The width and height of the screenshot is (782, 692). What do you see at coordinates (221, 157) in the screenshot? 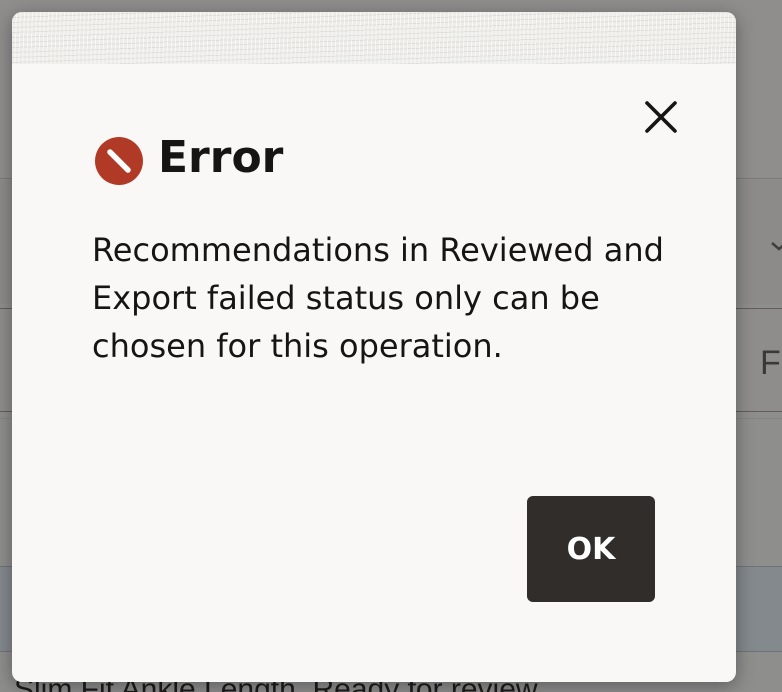
I see `dialog-title: Error` at bounding box center [221, 157].